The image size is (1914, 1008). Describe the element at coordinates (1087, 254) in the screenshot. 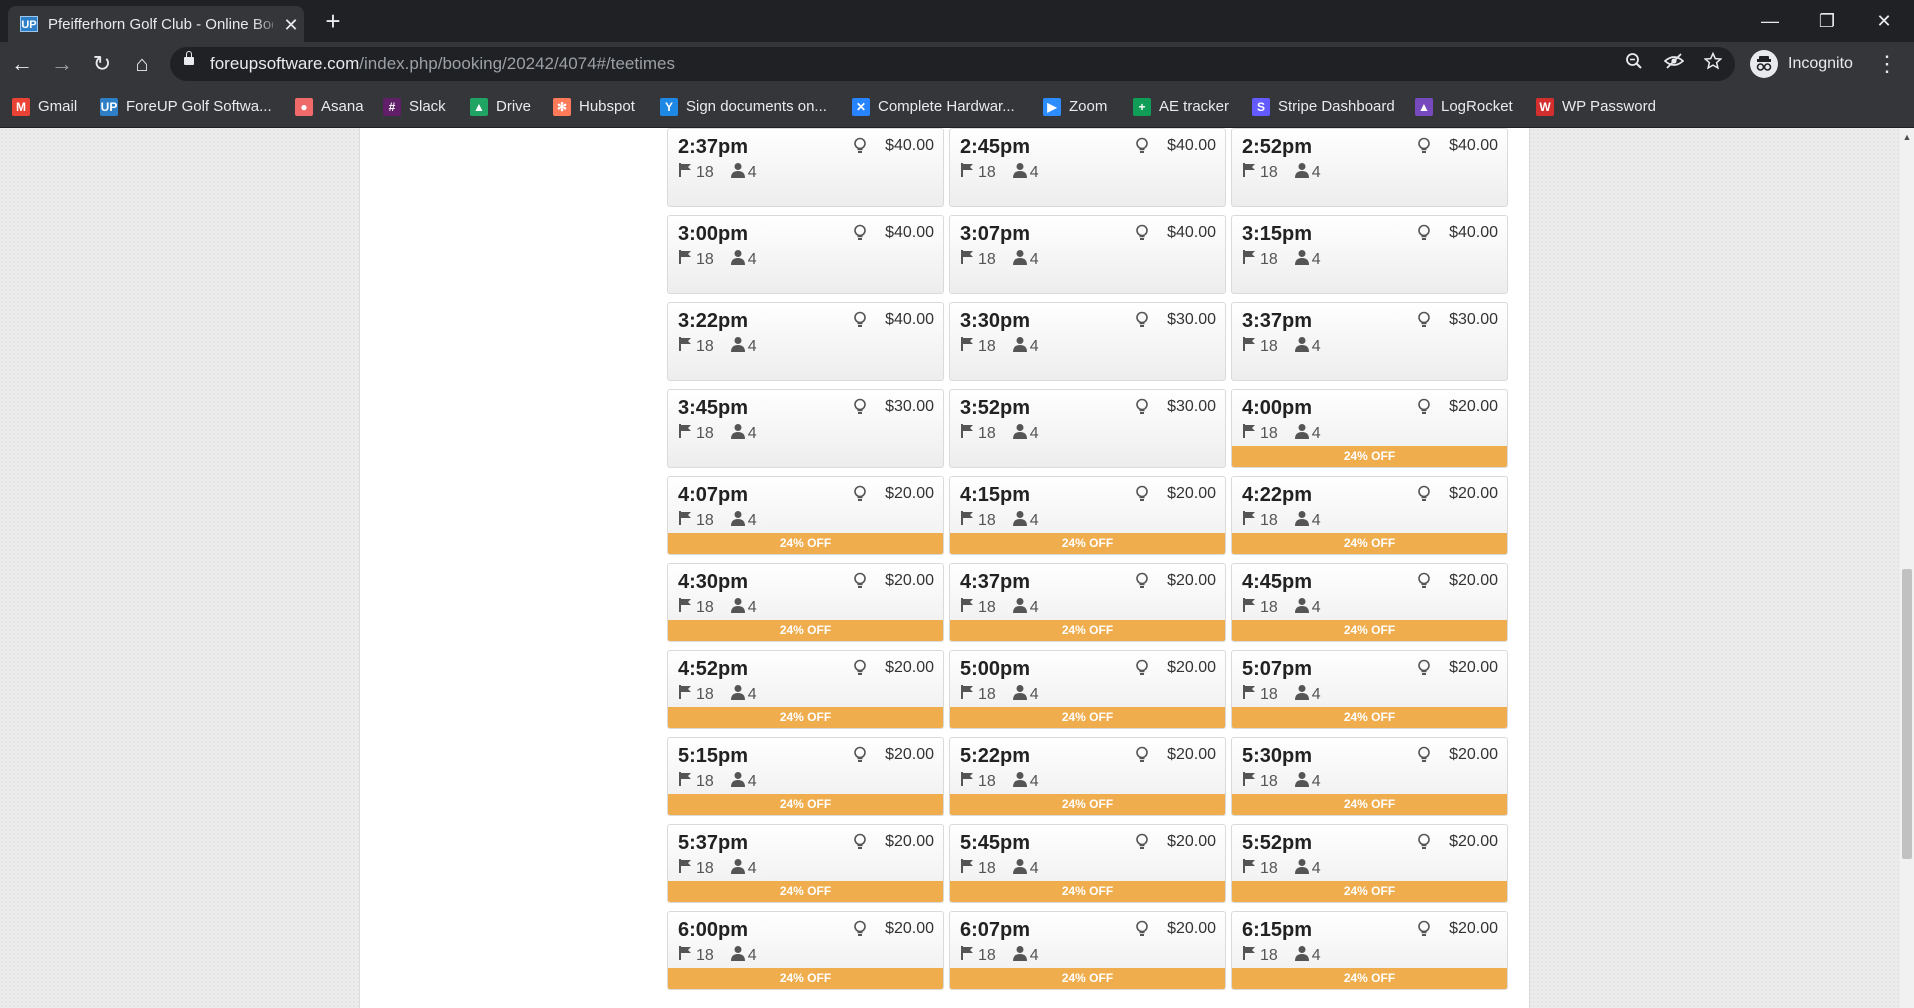

I see `teetime-card: 3:07pm $40.00 18 4` at that location.